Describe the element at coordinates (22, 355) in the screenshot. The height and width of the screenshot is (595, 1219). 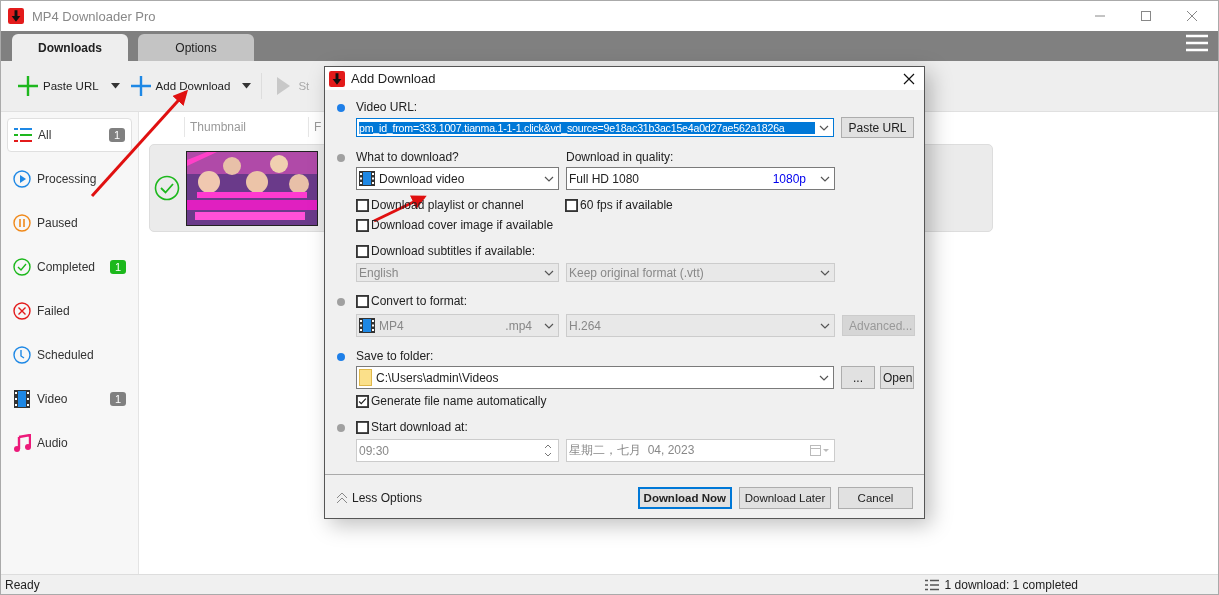
I see `clock-icon` at that location.